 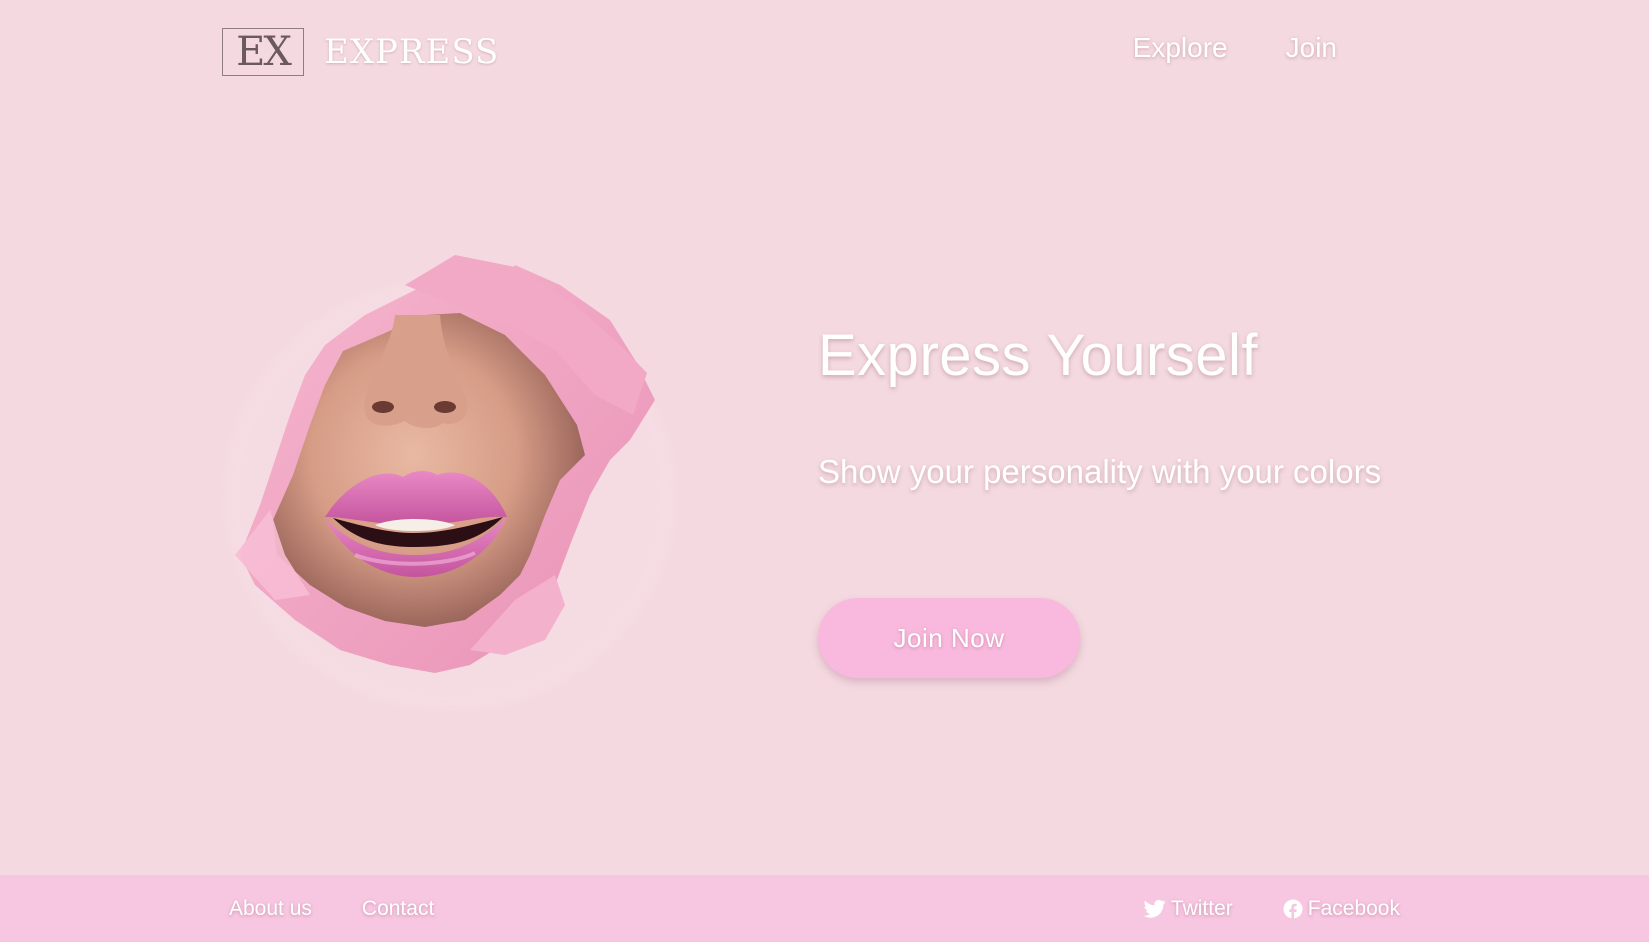 I want to click on site-footer: About us Contact Twitter Facebook, so click(x=824, y=908).